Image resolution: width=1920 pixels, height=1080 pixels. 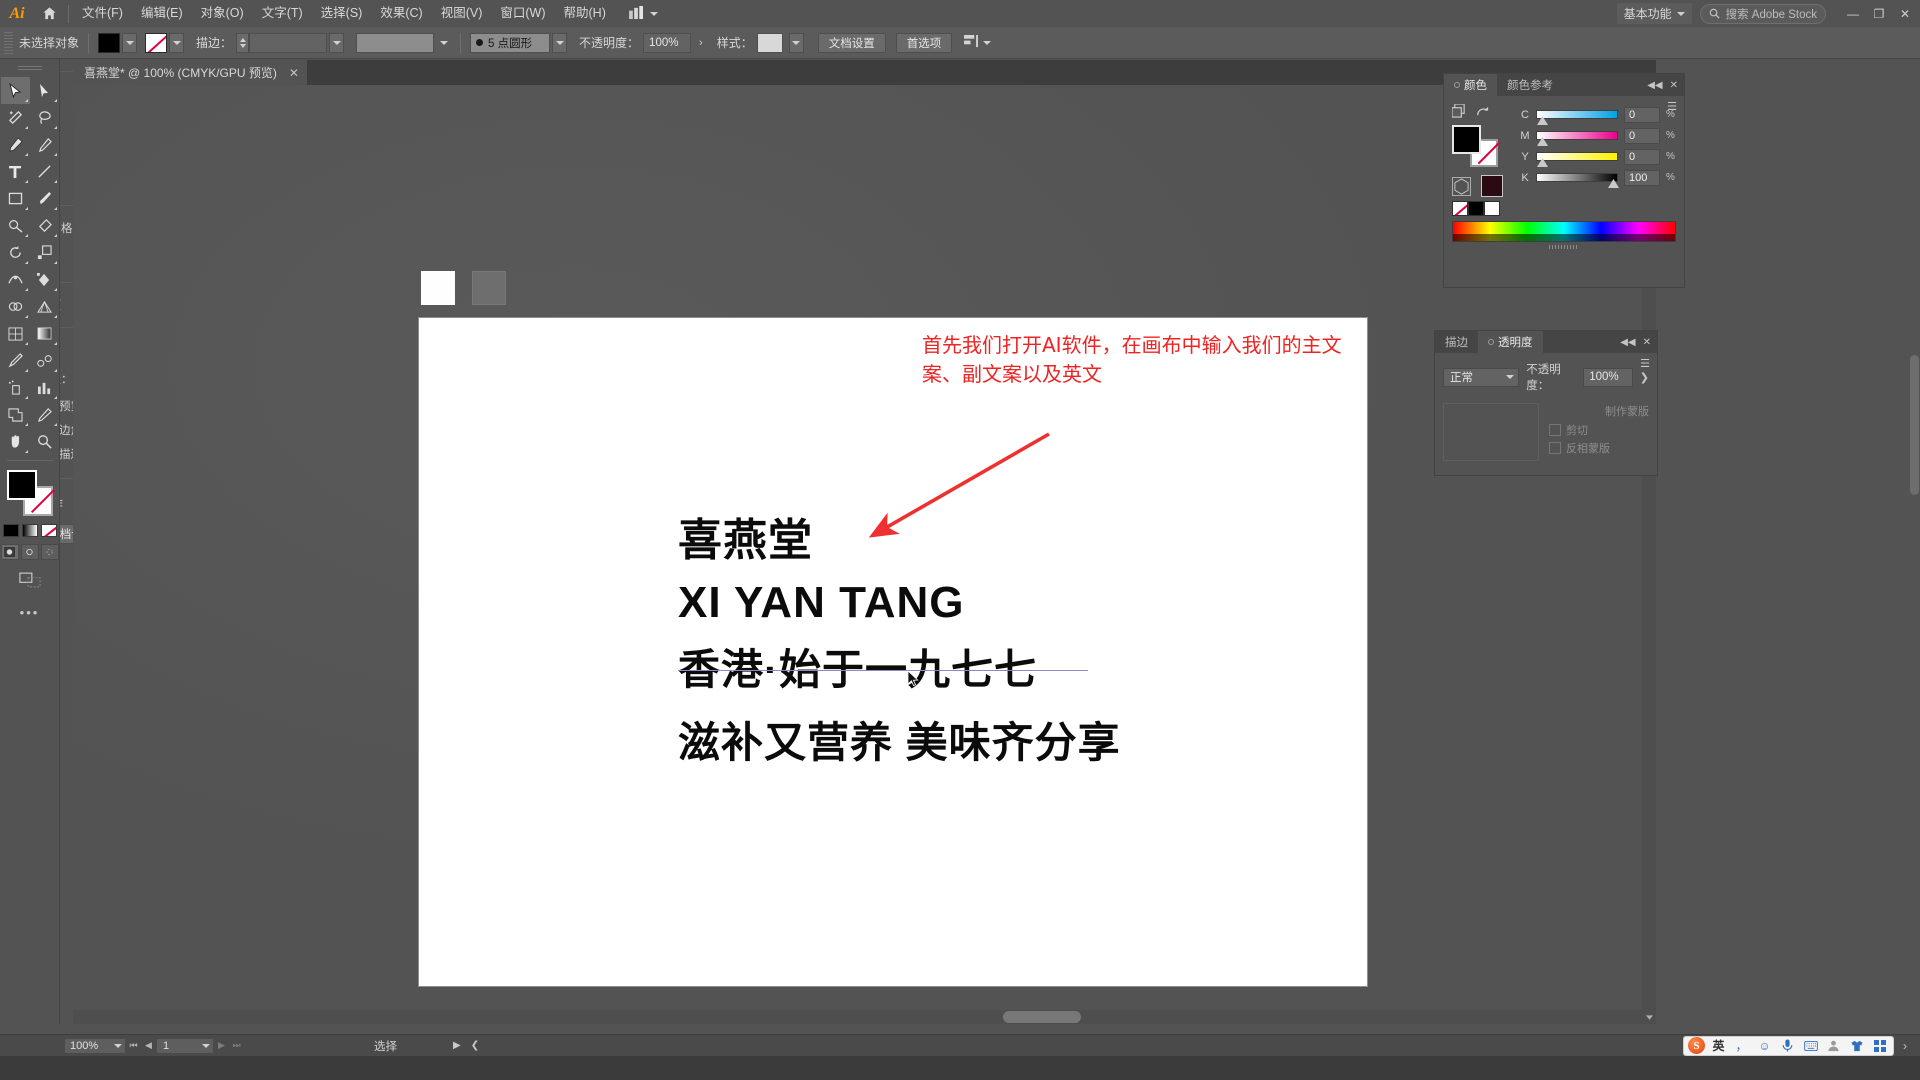 I want to click on draw-inside-mode-icon, so click(x=49, y=552).